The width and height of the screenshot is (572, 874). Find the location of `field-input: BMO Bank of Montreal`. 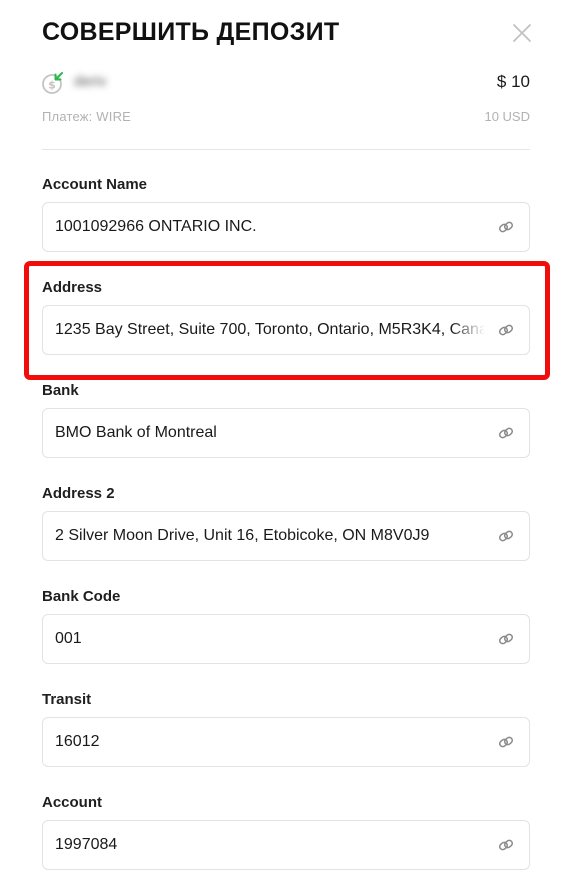

field-input: BMO Bank of Montreal is located at coordinates (286, 433).